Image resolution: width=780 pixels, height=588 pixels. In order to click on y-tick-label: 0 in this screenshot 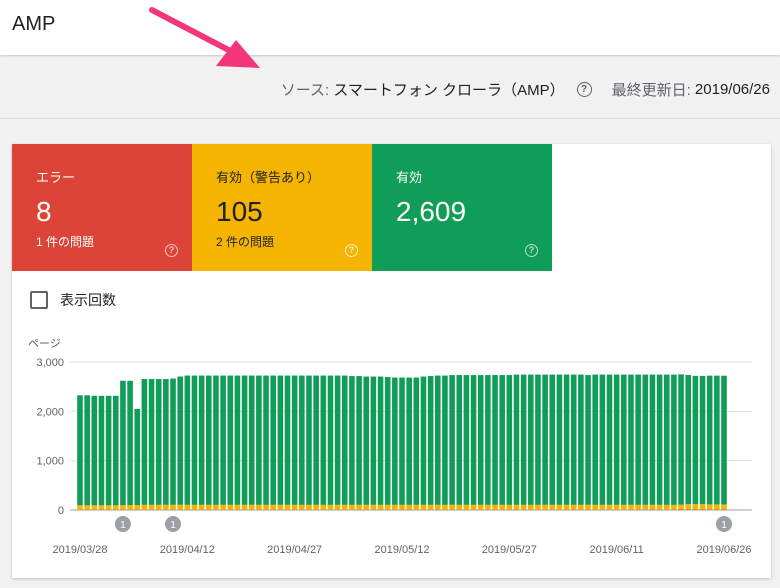, I will do `click(61, 511)`.